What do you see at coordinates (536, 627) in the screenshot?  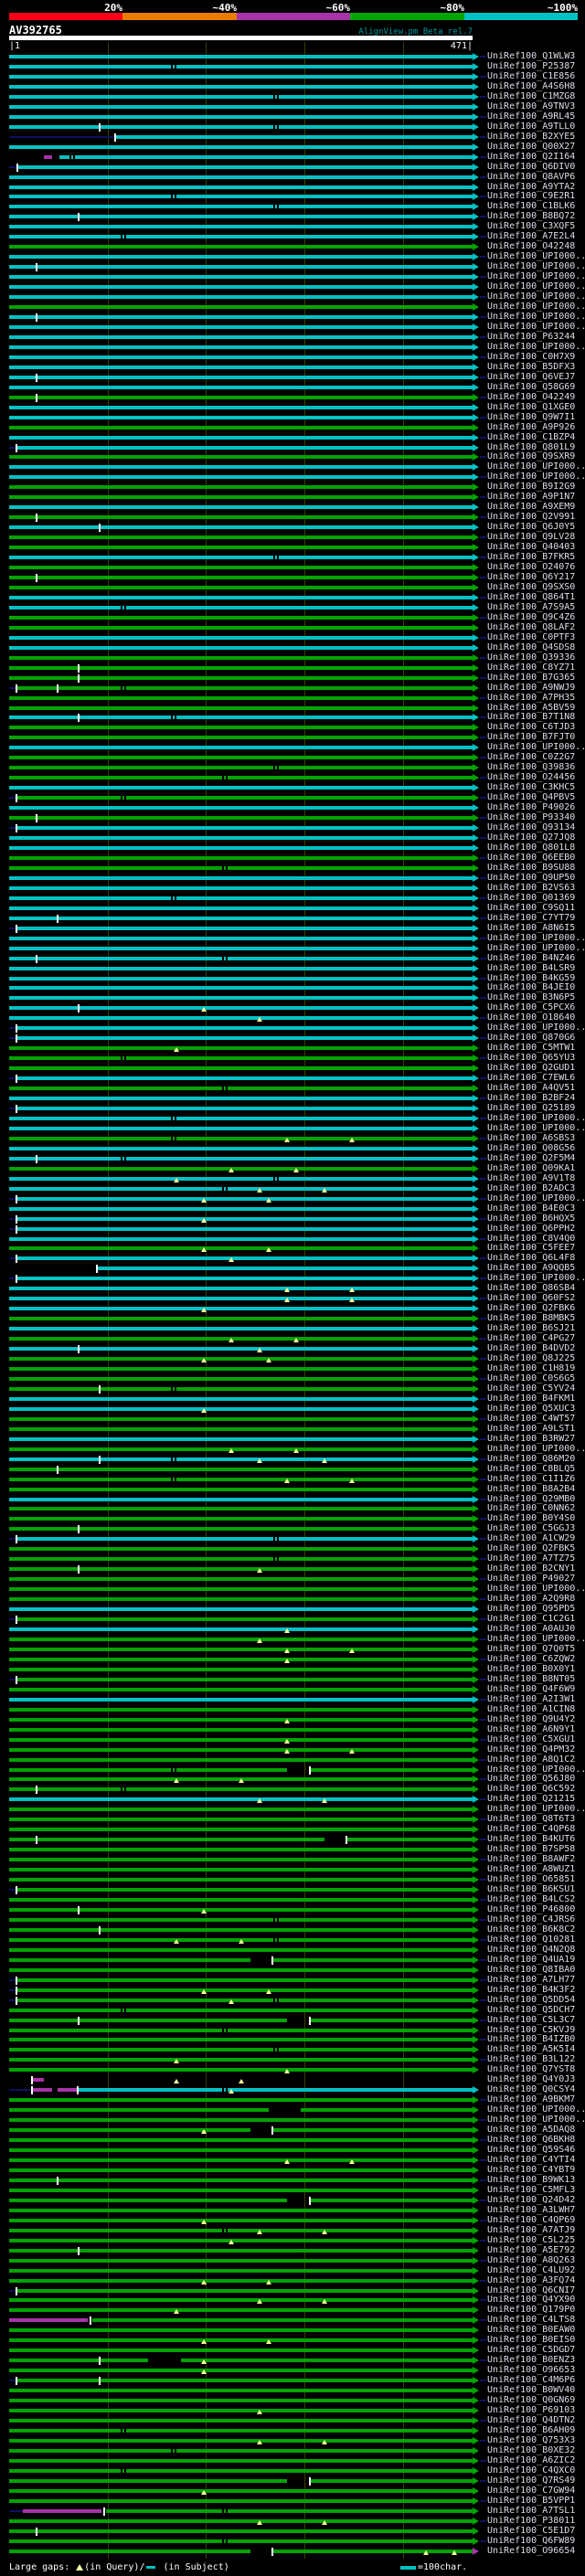 I see `subject-label: UniRef100_Q8LAF2` at bounding box center [536, 627].